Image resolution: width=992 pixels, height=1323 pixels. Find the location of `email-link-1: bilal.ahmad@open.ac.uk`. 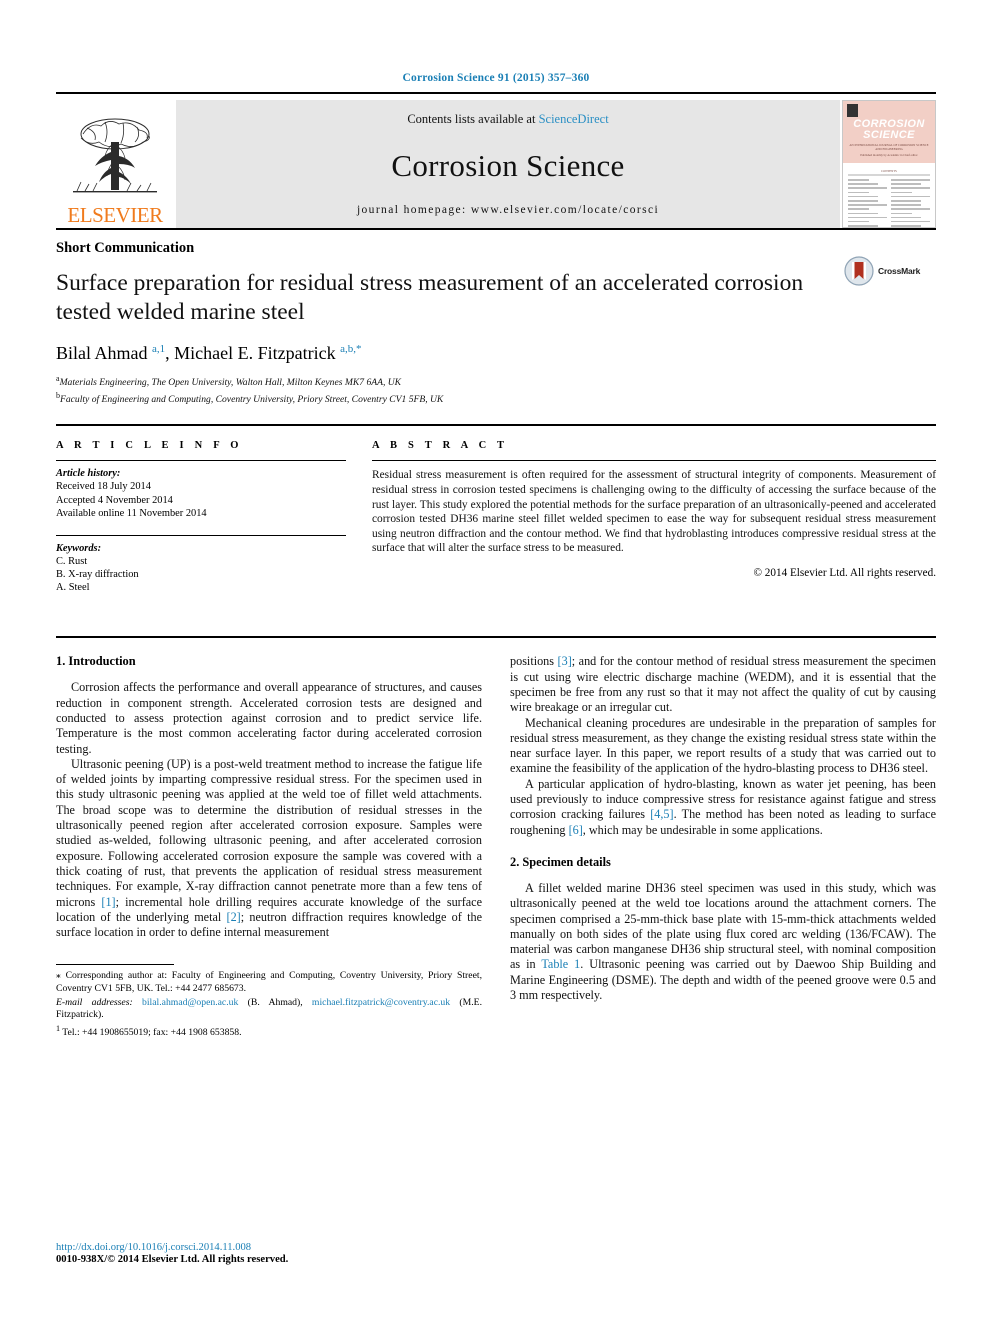

email-link-1: bilal.ahmad@open.ac.uk is located at coordinates (190, 1002).